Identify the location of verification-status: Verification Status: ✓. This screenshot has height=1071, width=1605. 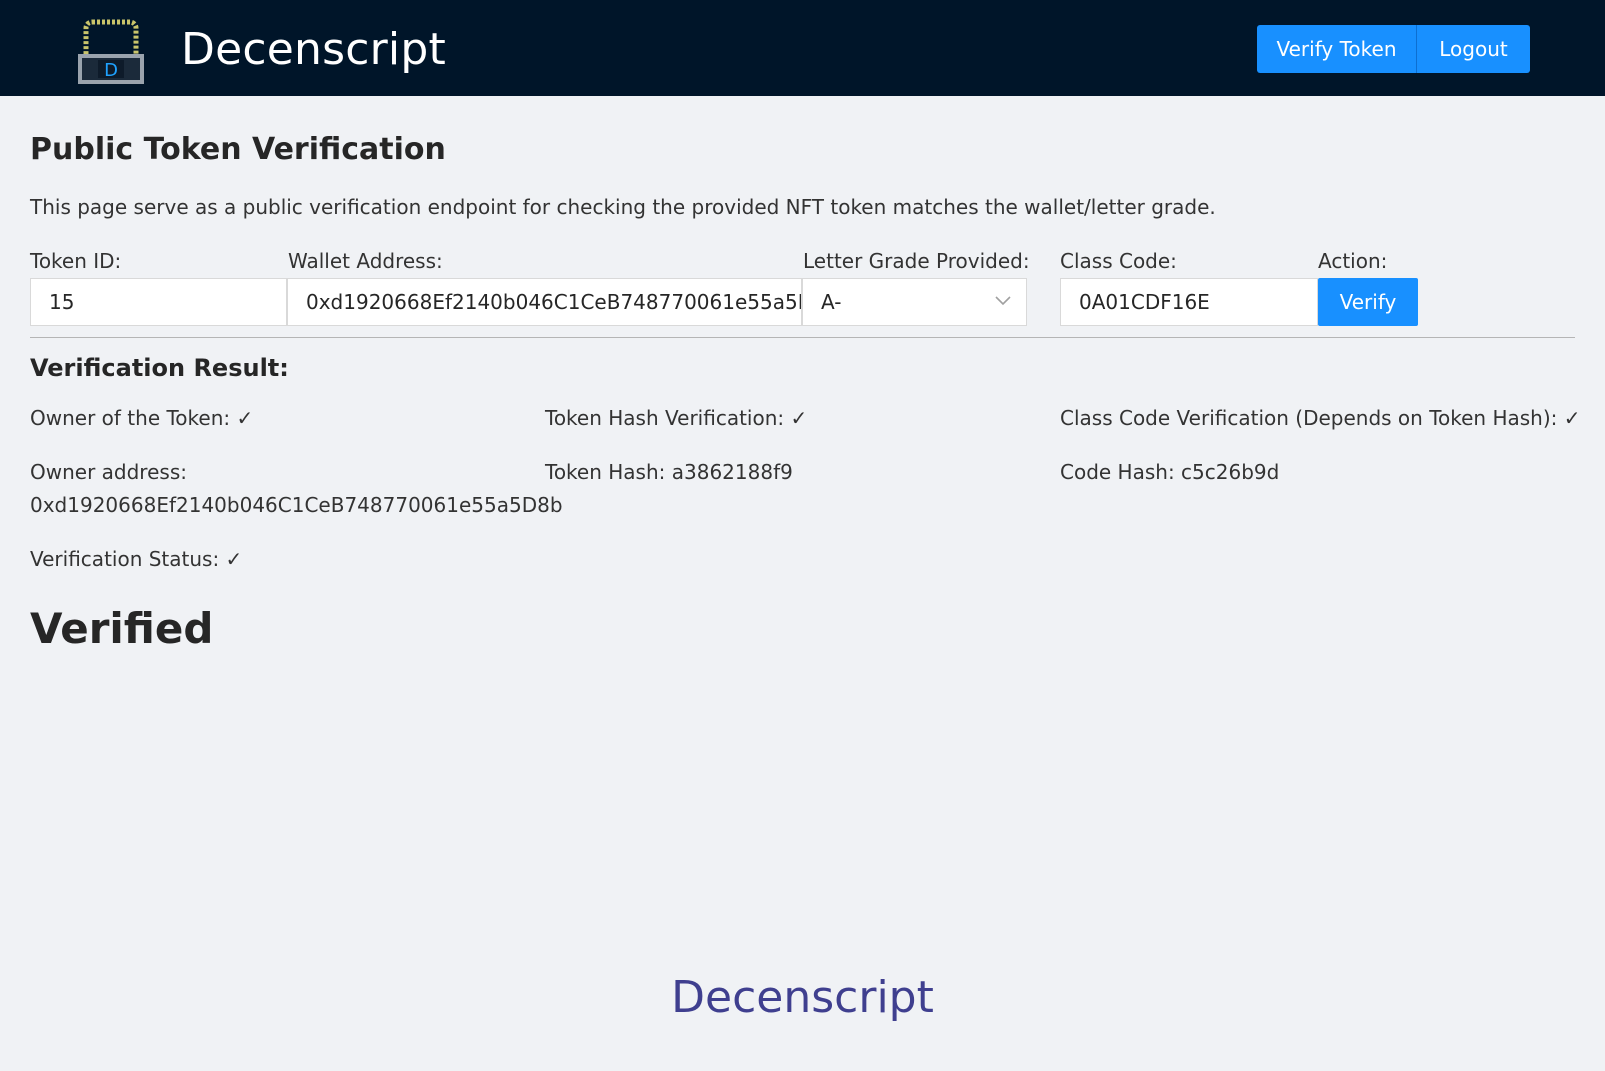
(136, 559).